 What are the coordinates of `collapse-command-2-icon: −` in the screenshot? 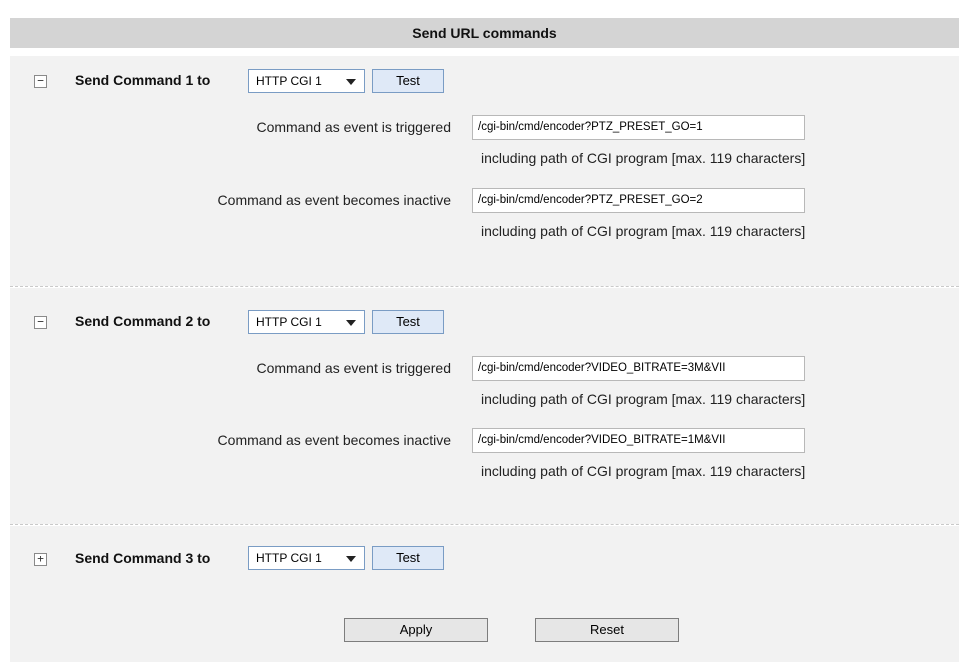 It's located at (40, 322).